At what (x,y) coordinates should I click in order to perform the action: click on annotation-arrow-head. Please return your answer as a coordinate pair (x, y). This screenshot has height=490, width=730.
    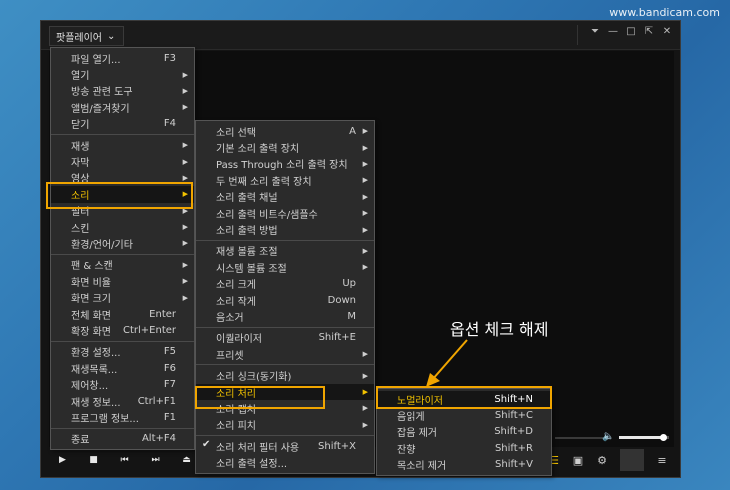
    Looking at the image, I should click on (433, 380).